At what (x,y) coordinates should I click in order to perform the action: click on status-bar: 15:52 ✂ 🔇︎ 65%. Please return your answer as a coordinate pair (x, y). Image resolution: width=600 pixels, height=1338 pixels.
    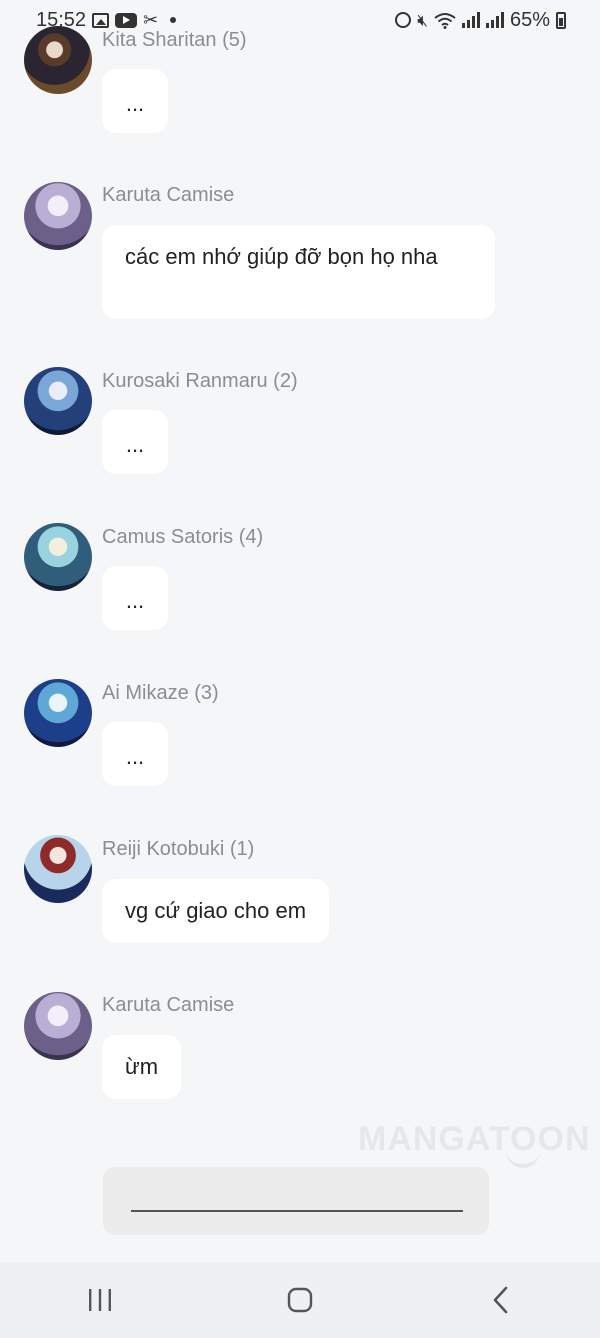
    Looking at the image, I should click on (300, 20).